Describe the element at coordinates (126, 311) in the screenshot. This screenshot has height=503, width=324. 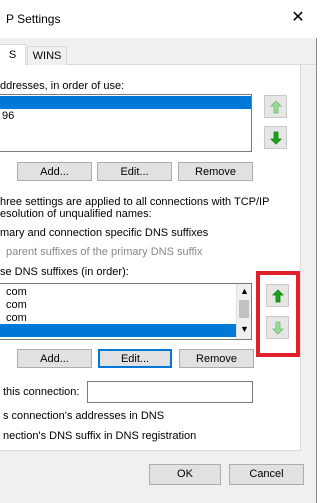
I see `dns-suffix-list: com com com ▲ ▼` at that location.